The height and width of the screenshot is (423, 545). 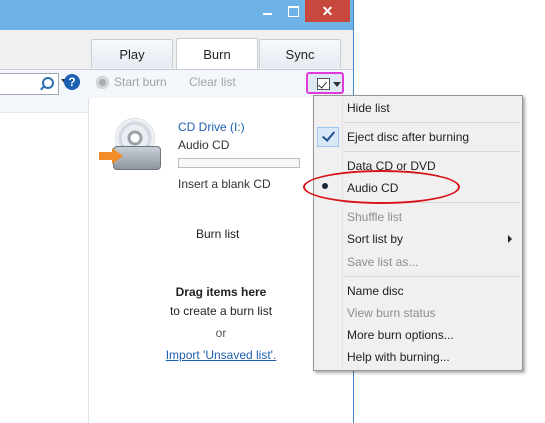 What do you see at coordinates (111, 156) in the screenshot?
I see `arrow-right-icon` at bounding box center [111, 156].